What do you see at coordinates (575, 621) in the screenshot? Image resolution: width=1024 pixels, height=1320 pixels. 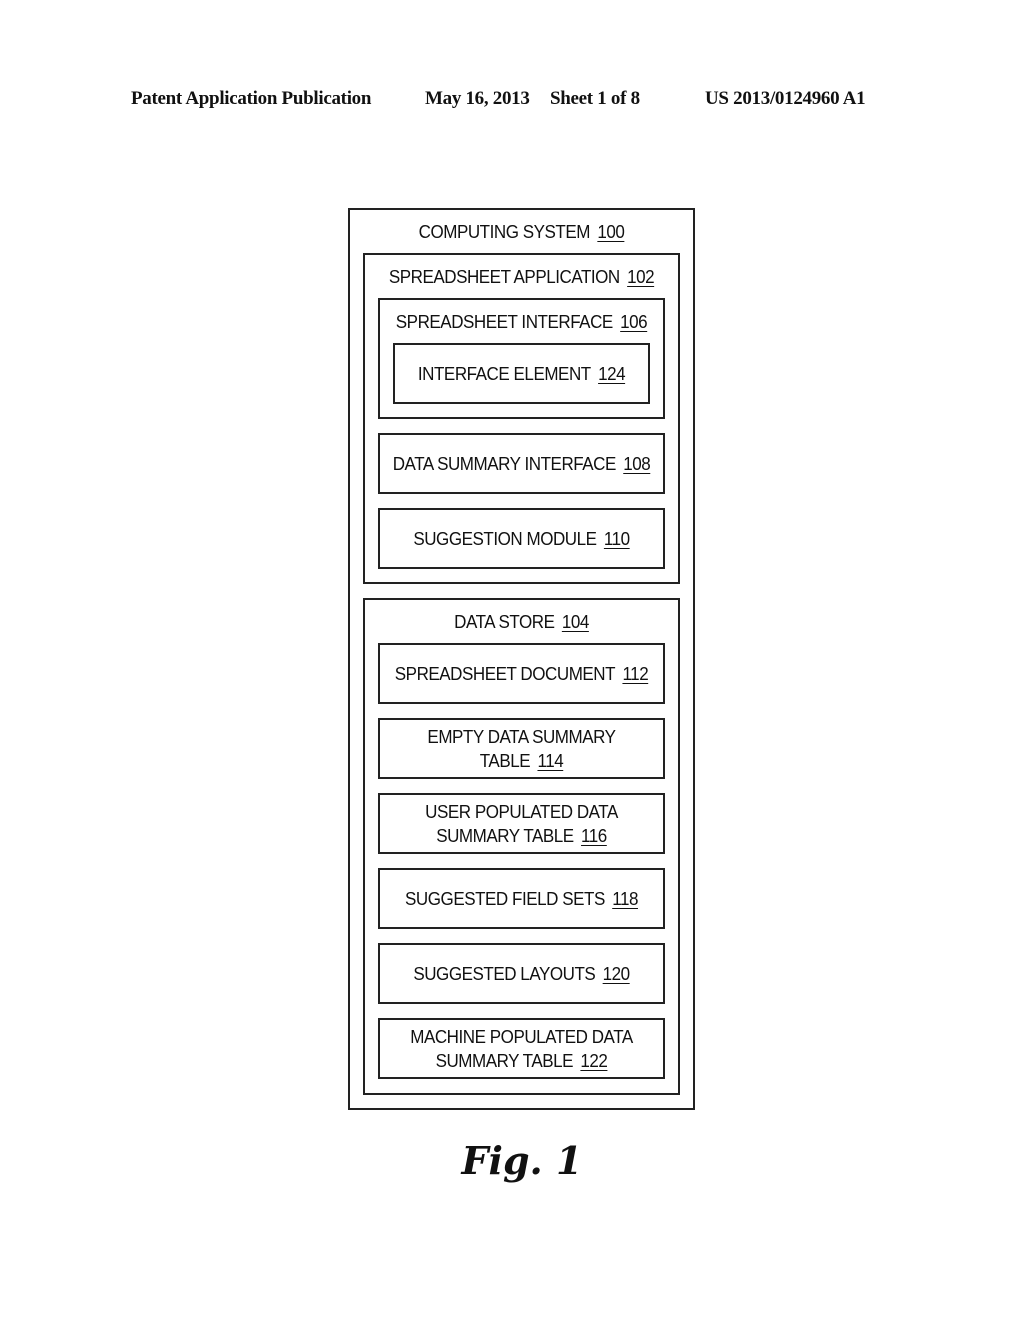 I see `ref-number: 104` at bounding box center [575, 621].